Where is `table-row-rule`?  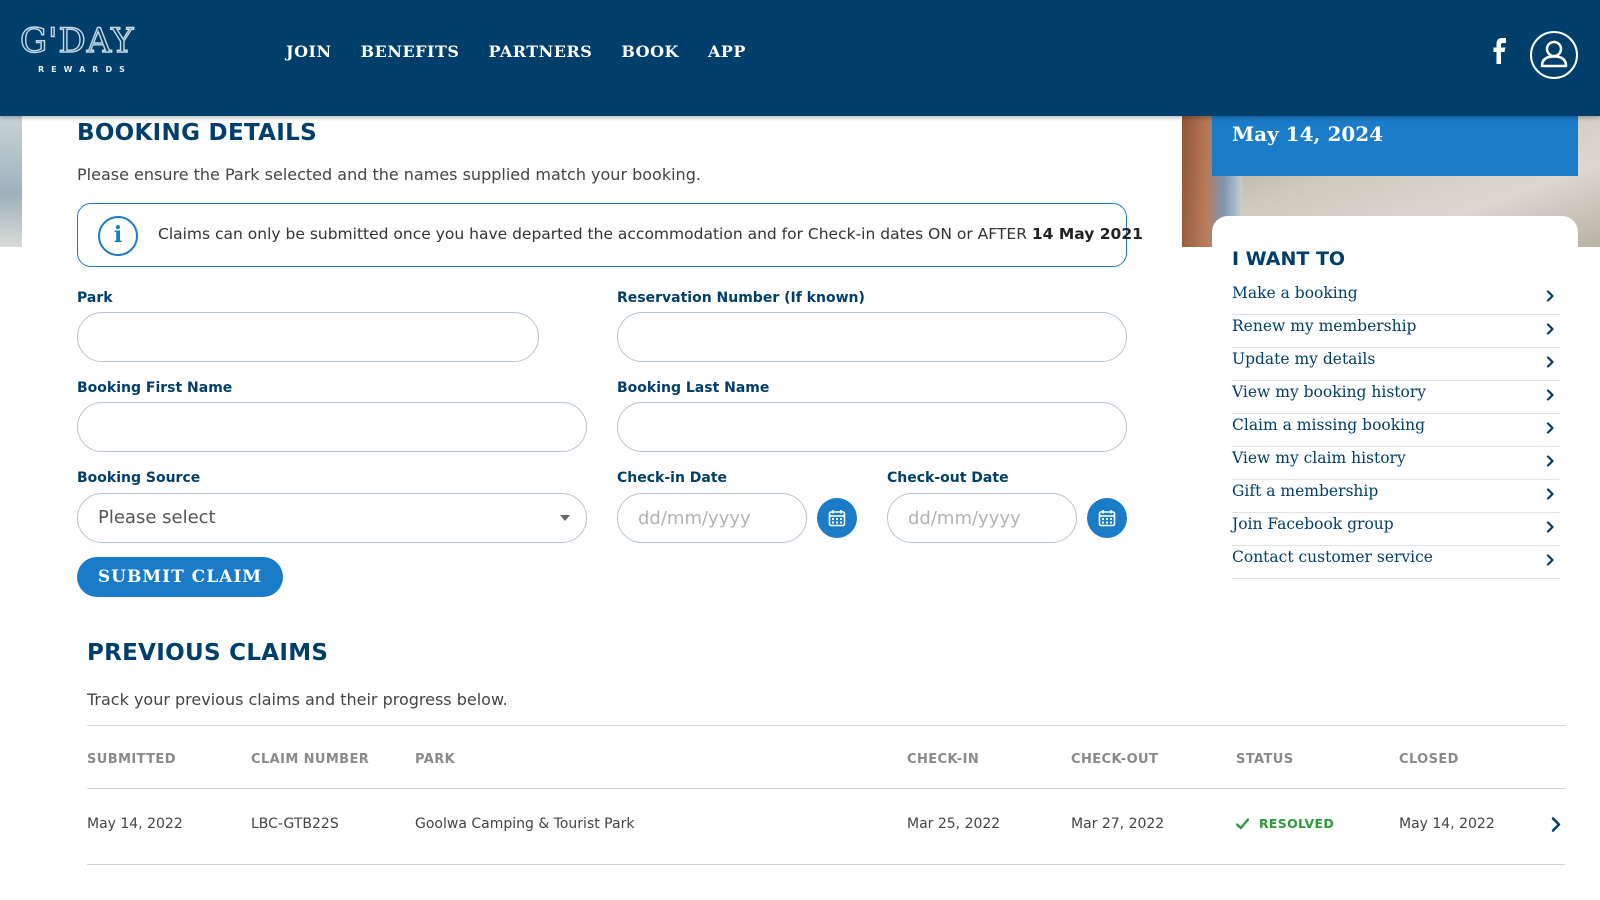 table-row-rule is located at coordinates (826, 864).